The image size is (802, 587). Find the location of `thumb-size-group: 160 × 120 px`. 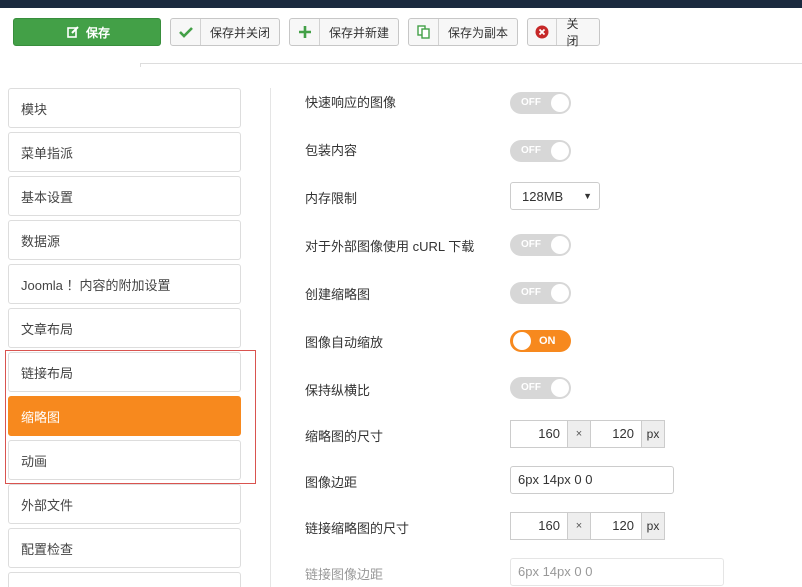

thumb-size-group: 160 × 120 px is located at coordinates (587, 434).